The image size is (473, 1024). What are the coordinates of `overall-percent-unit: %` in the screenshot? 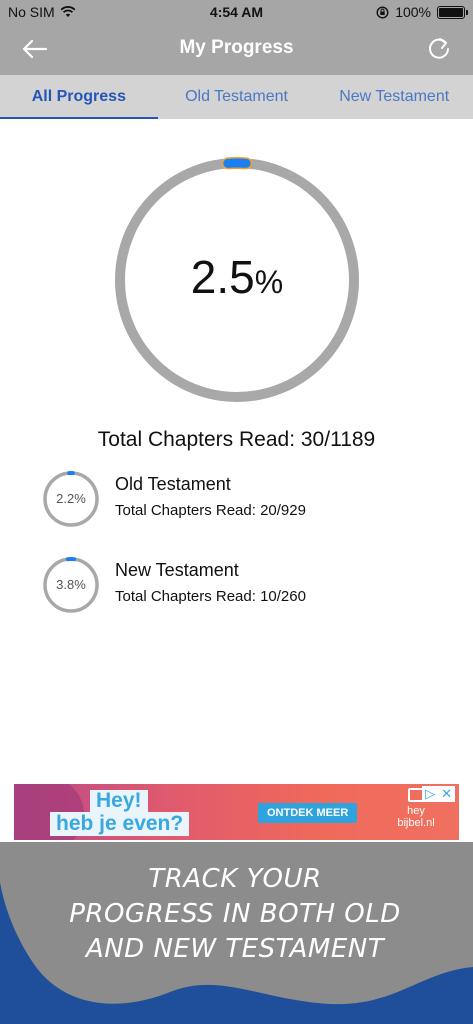 It's located at (269, 282).